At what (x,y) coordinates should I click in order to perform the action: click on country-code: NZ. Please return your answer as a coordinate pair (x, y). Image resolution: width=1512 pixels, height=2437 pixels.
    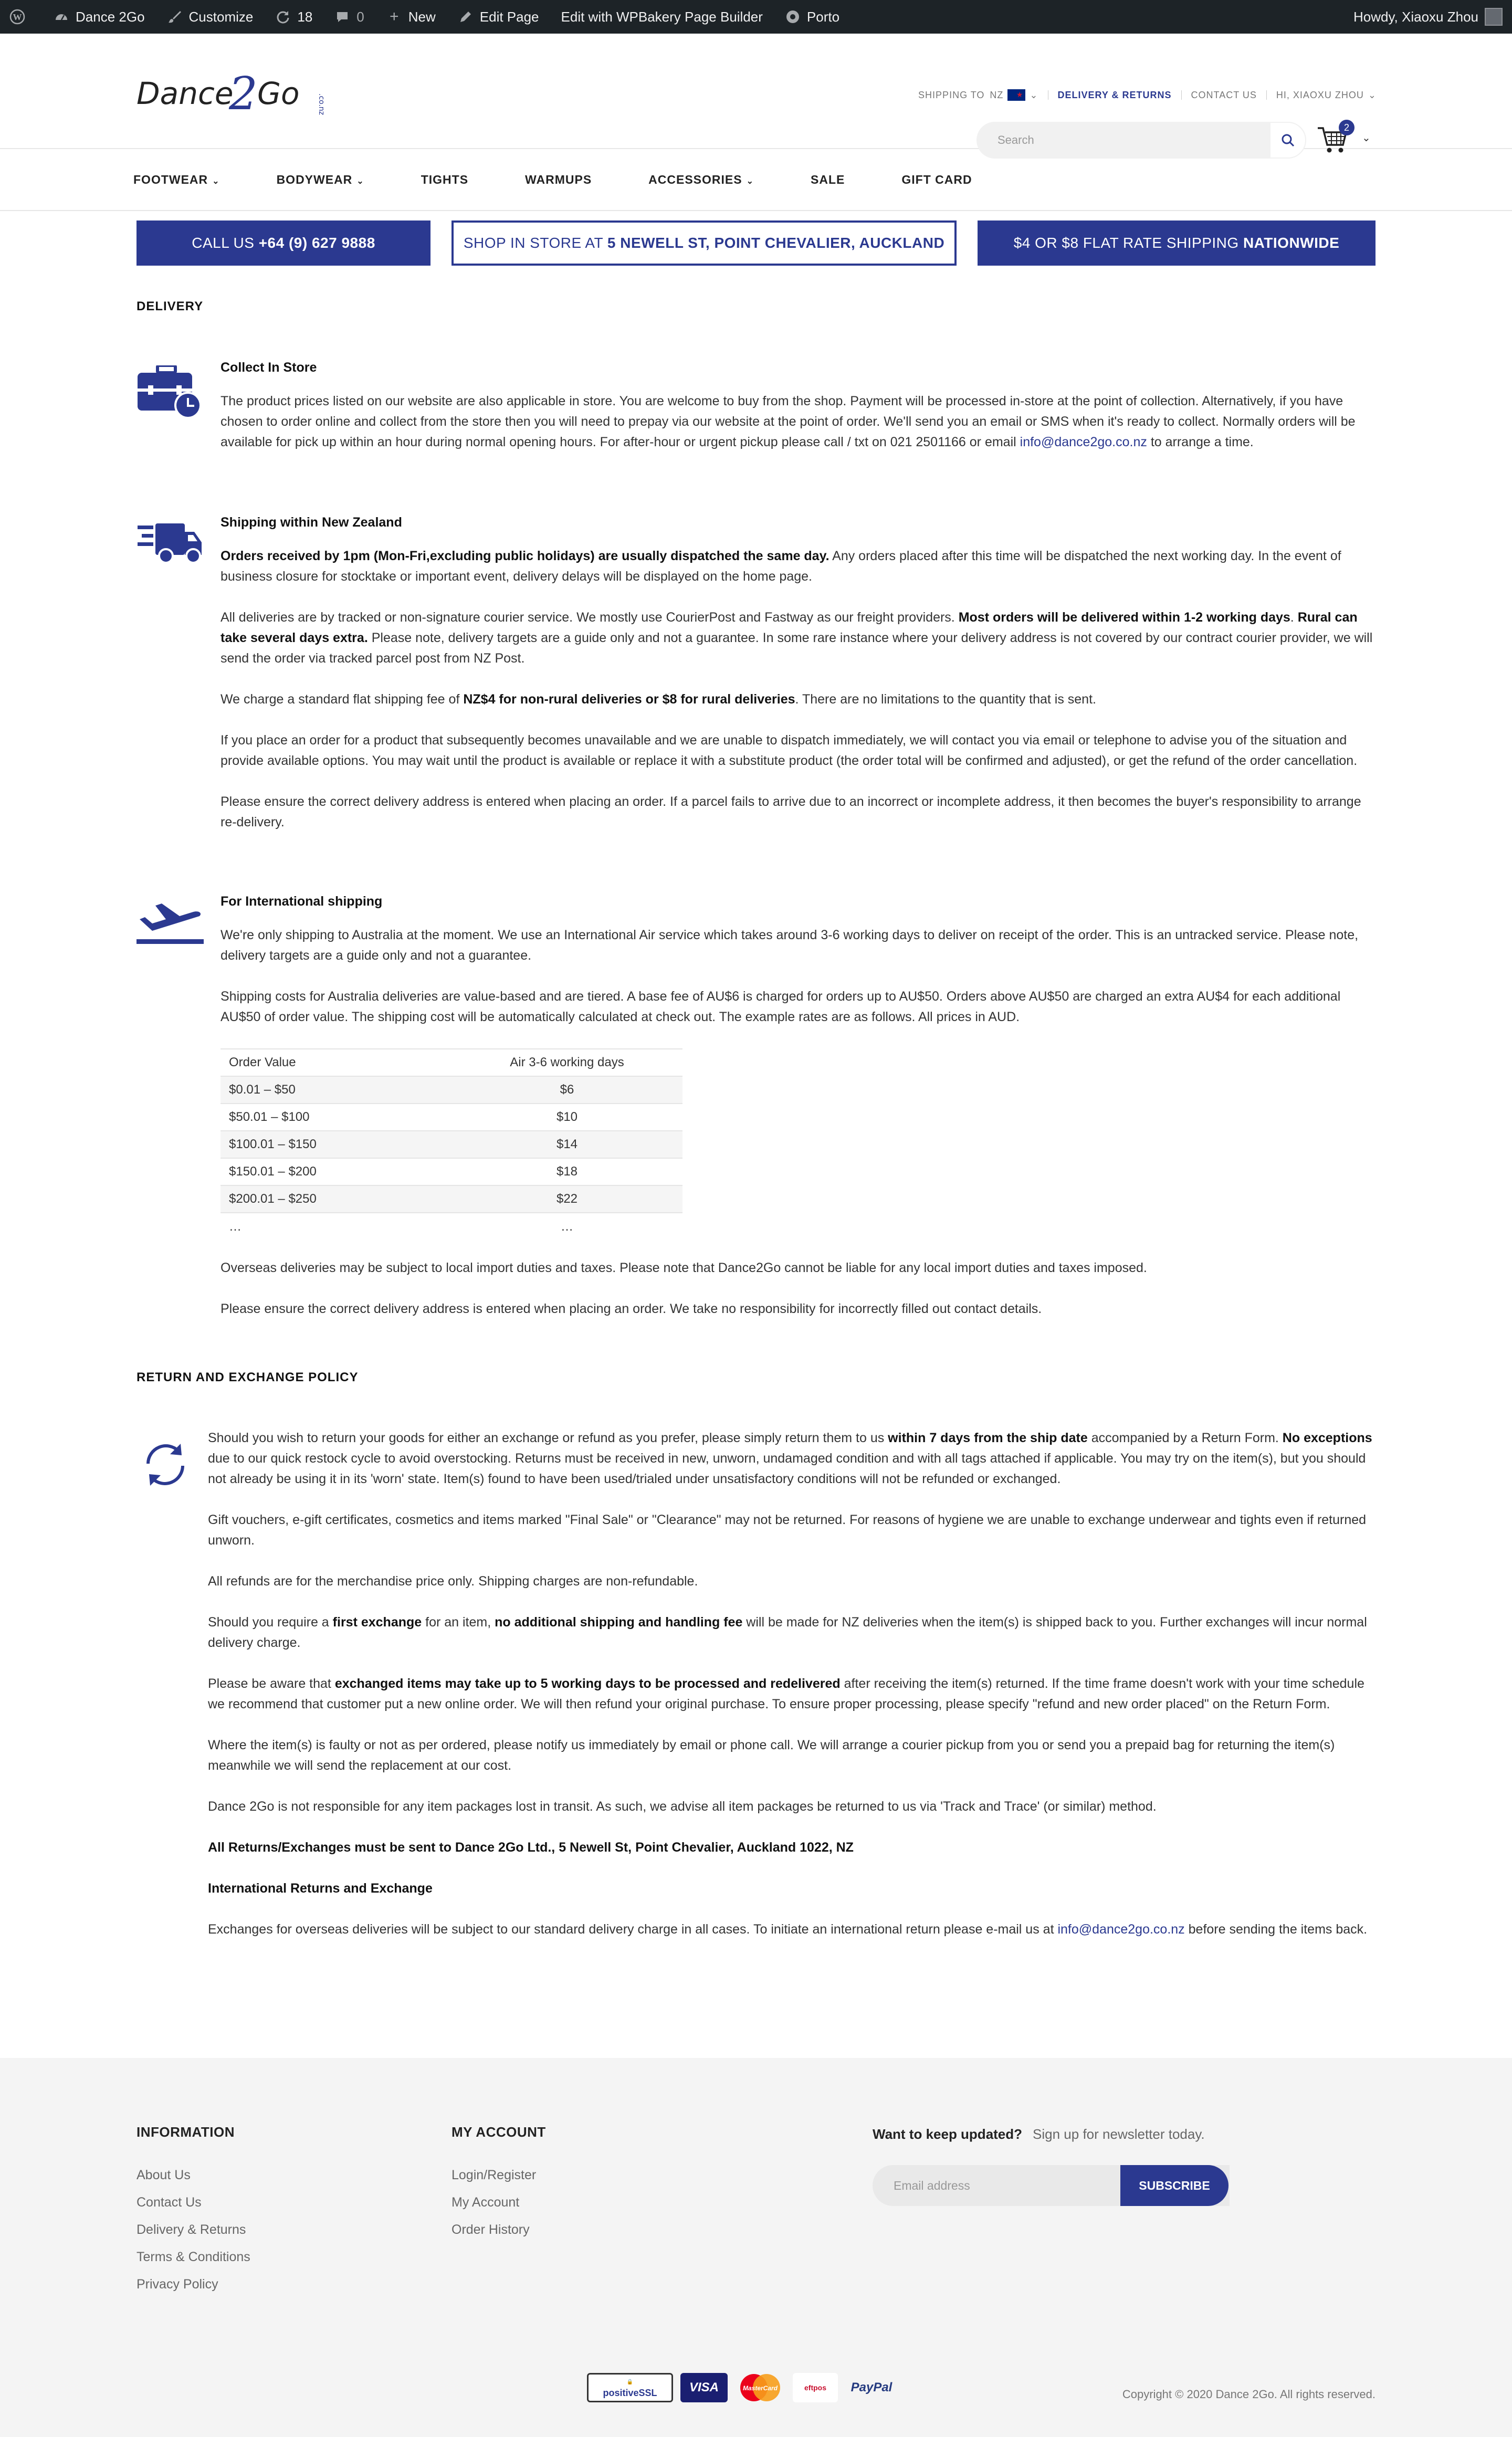
    Looking at the image, I should click on (997, 94).